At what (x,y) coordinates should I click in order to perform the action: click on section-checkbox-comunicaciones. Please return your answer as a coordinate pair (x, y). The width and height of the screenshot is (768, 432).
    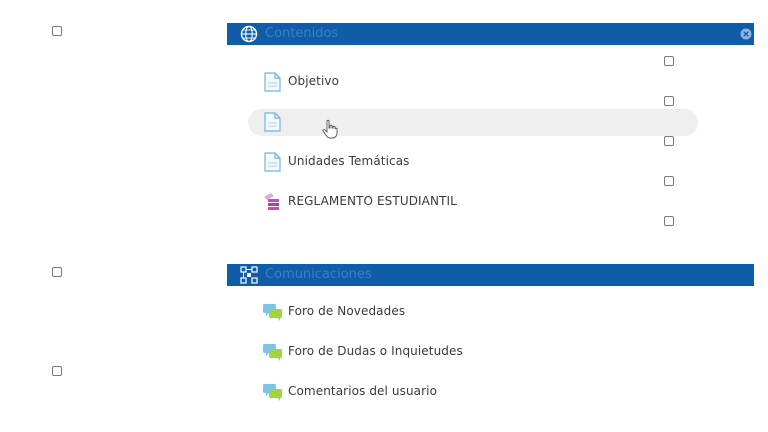
    Looking at the image, I should click on (57, 272).